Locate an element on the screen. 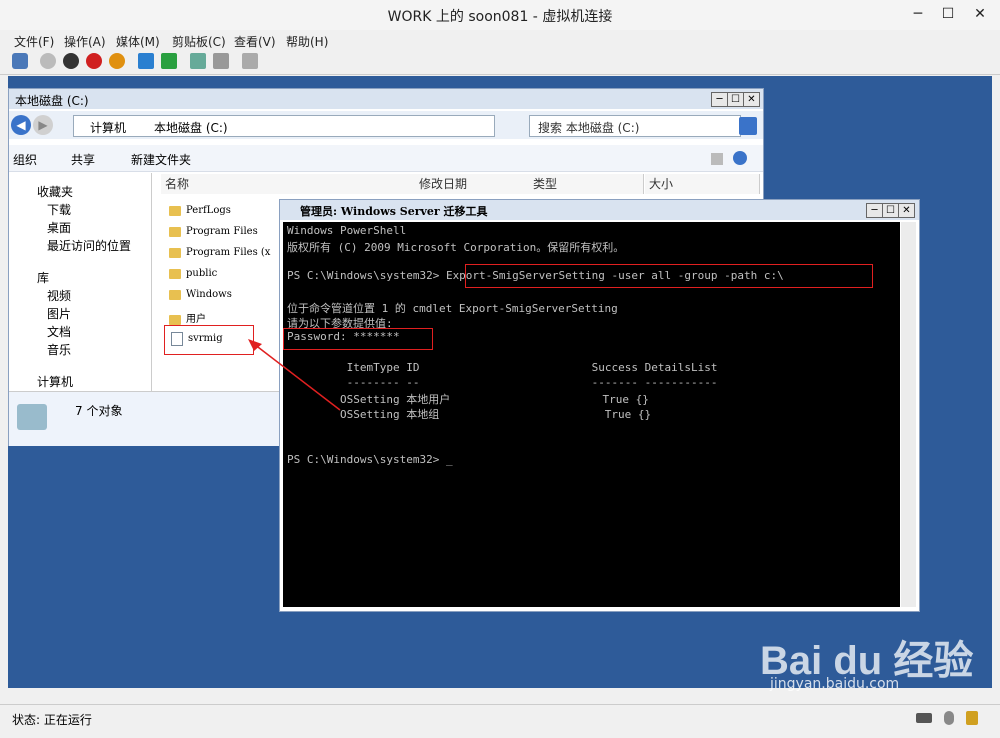 The width and height of the screenshot is (1000, 738). snapshot-icon is located at coordinates (198, 61).